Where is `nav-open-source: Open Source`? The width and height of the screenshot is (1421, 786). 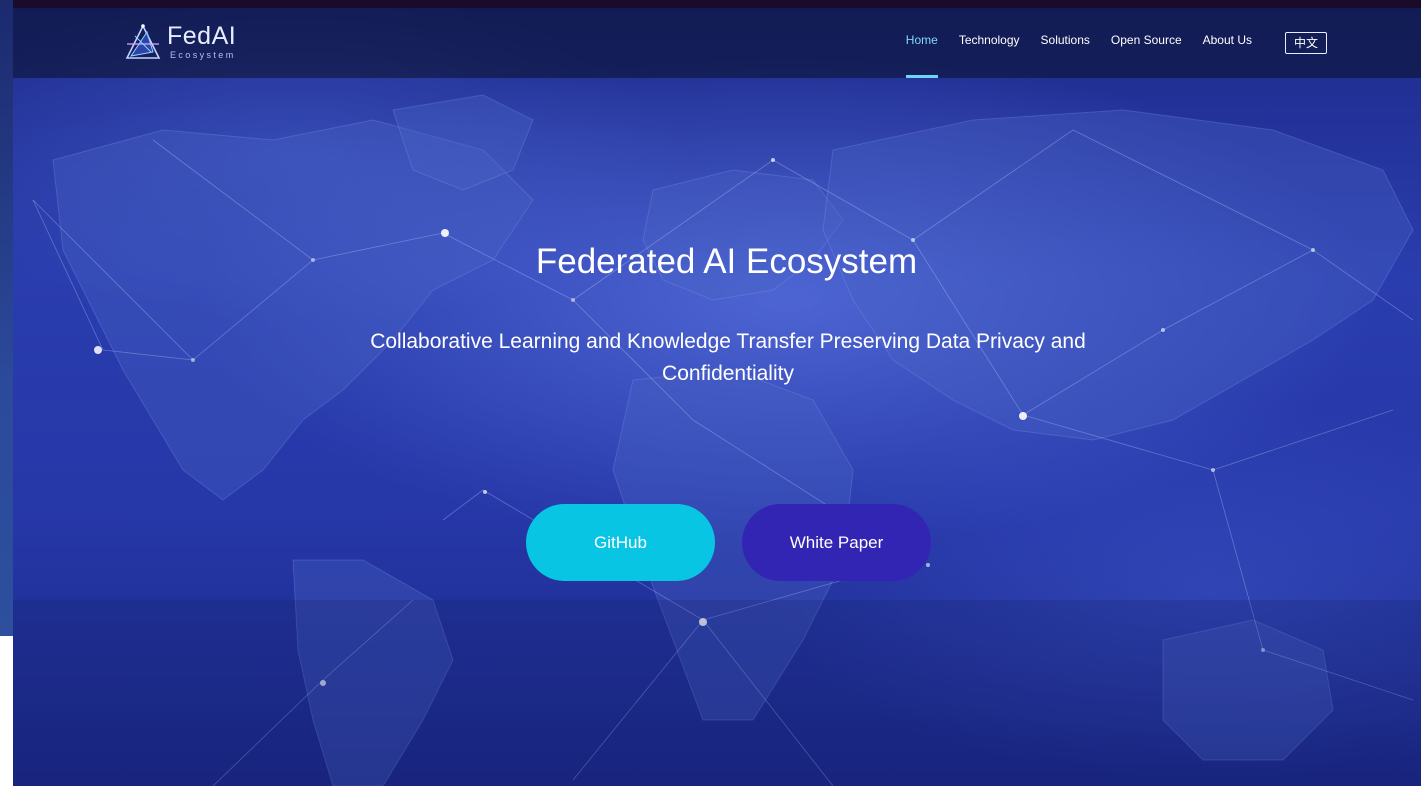 nav-open-source: Open Source is located at coordinates (1146, 43).